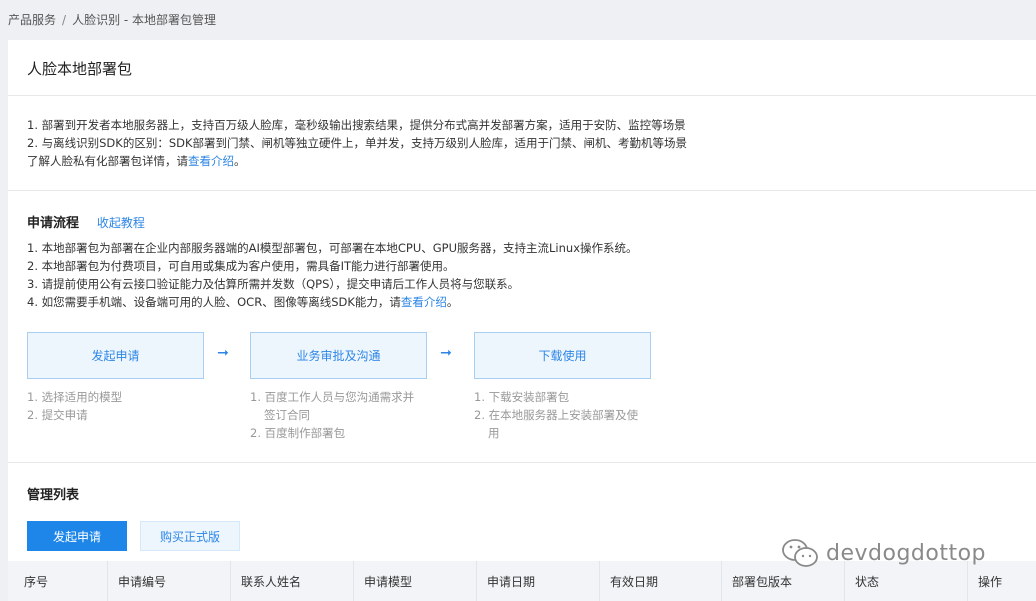  I want to click on step-download: 下载使用, so click(562, 355).